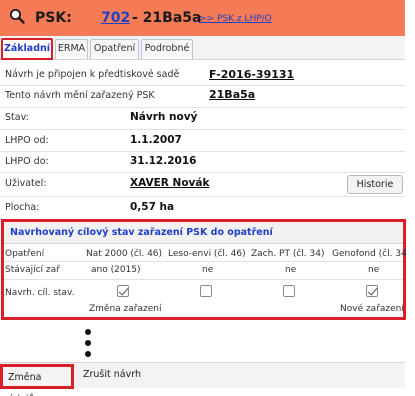 The image size is (415, 396). Describe the element at coordinates (202, 119) in the screenshot. I see `stav-row: Stav: Návrh nový` at that location.